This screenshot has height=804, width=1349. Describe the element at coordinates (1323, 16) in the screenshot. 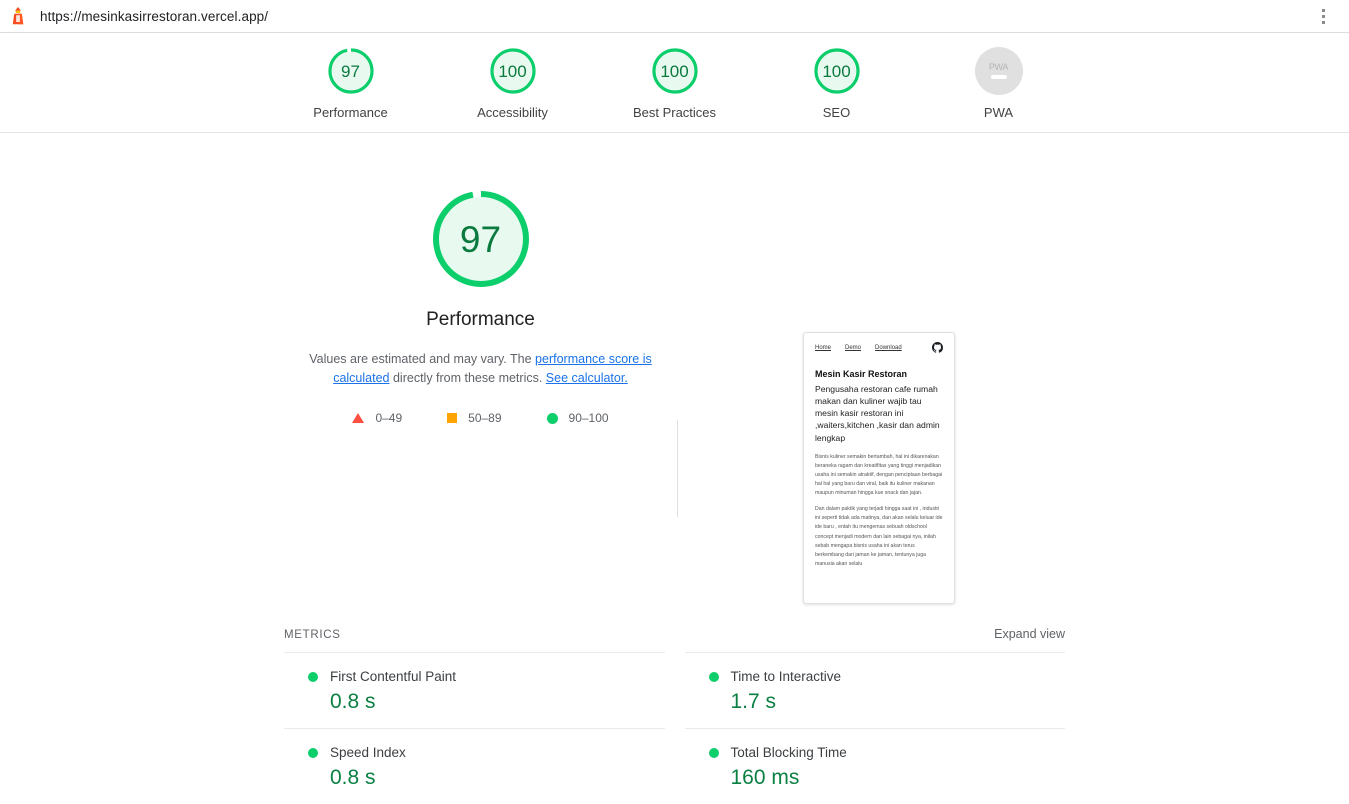

I see `more-vertical-icon` at that location.